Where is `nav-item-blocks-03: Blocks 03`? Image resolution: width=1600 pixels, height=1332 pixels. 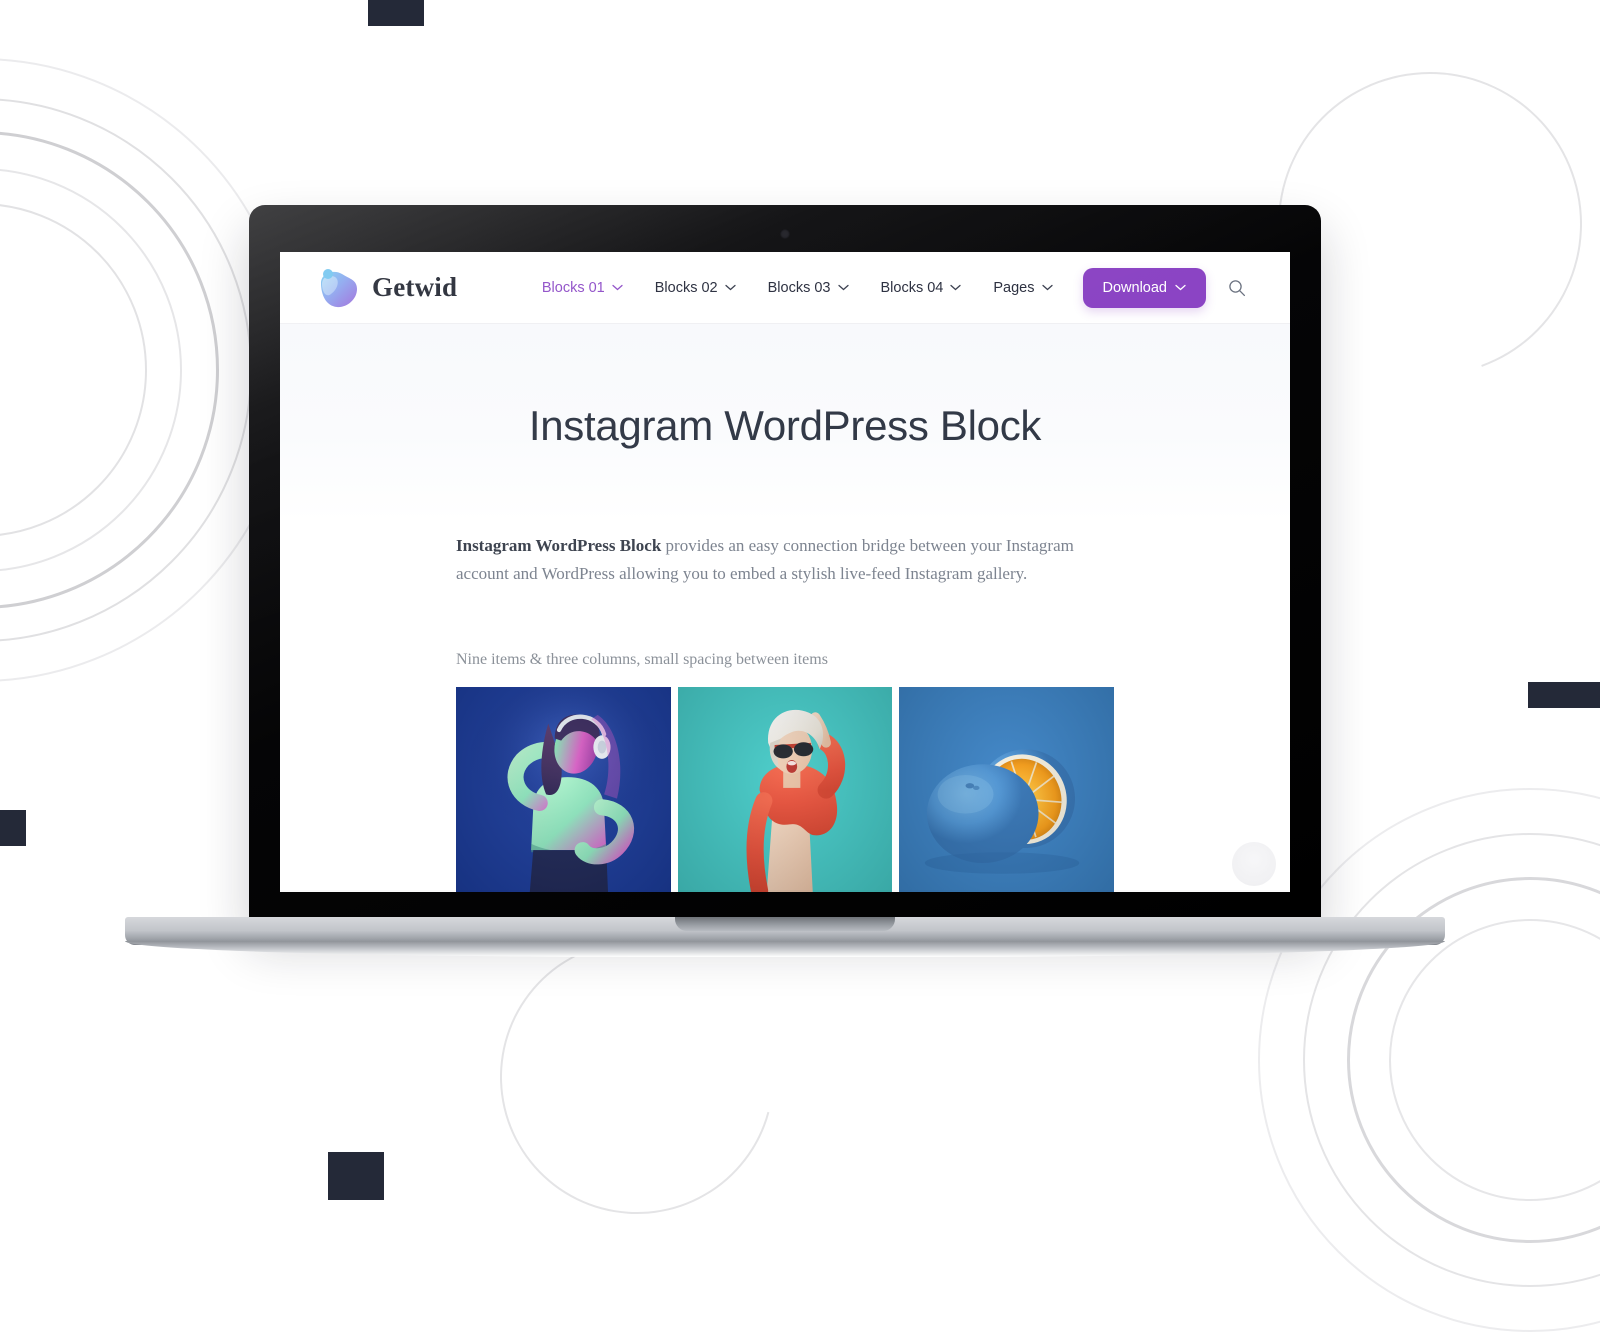
nav-item-blocks-03: Blocks 03 is located at coordinates (808, 288).